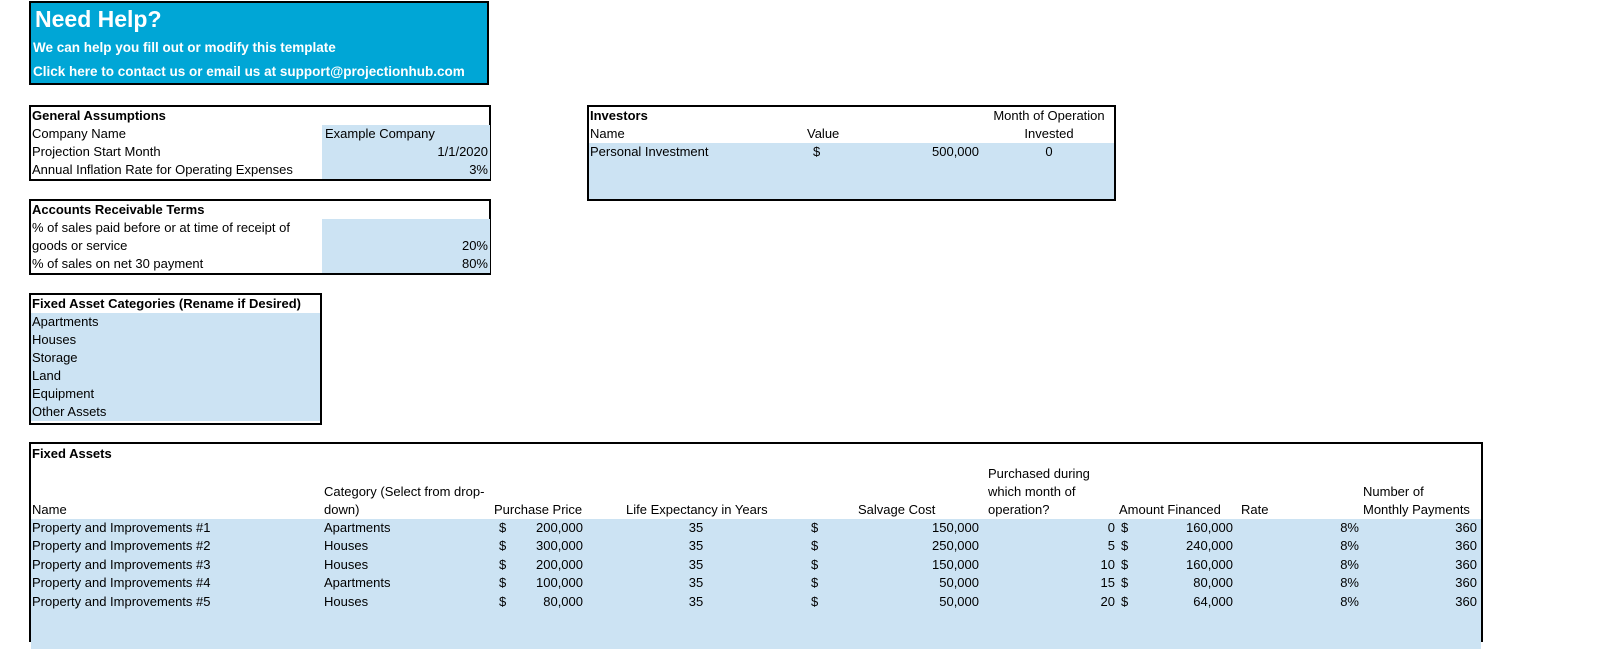  Describe the element at coordinates (607, 133) in the screenshot. I see `investors-name-header: Name` at that location.